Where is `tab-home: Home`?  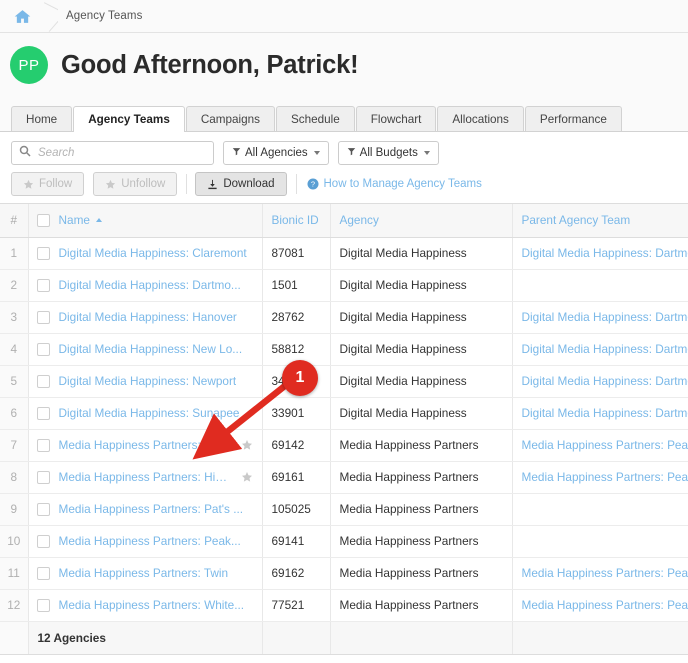 tab-home: Home is located at coordinates (42, 118).